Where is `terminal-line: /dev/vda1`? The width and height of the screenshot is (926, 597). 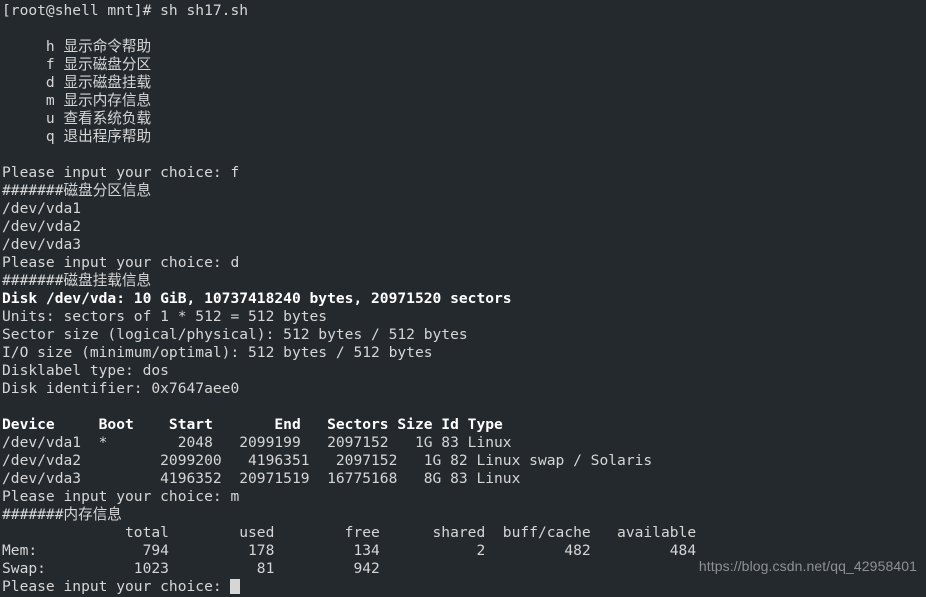
terminal-line: /dev/vda1 is located at coordinates (42, 208).